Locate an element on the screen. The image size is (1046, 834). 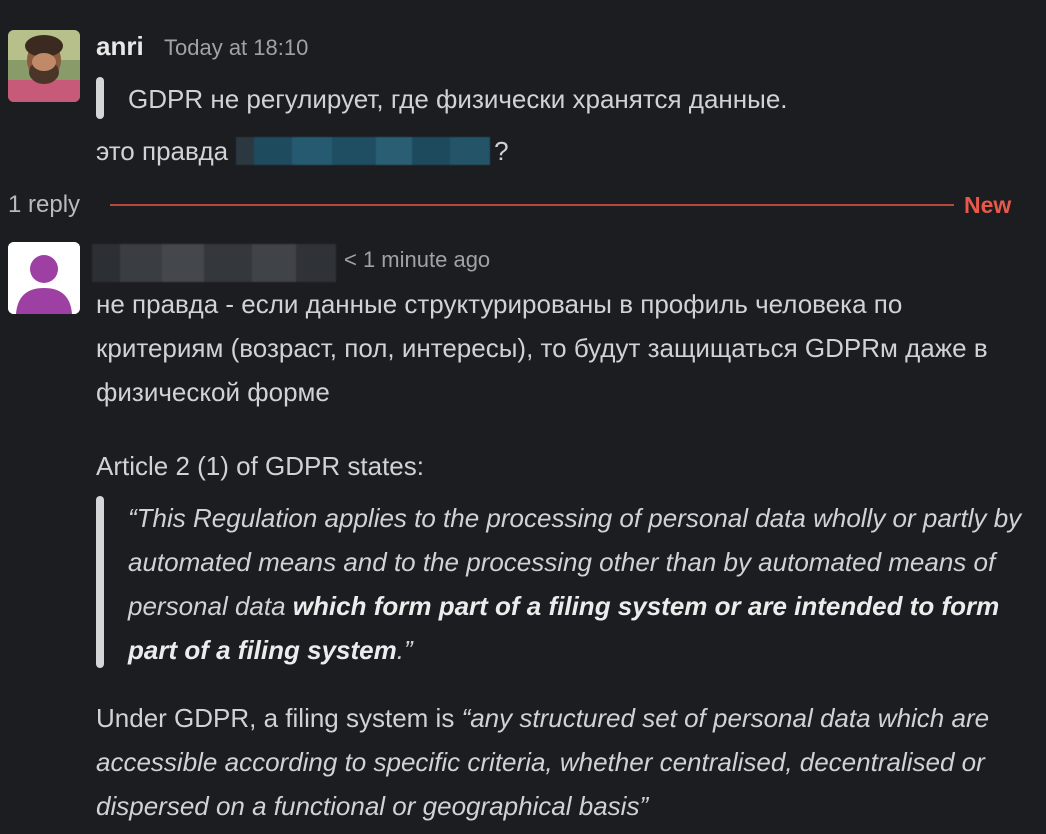
message-text: это правда? is located at coordinates (302, 151).